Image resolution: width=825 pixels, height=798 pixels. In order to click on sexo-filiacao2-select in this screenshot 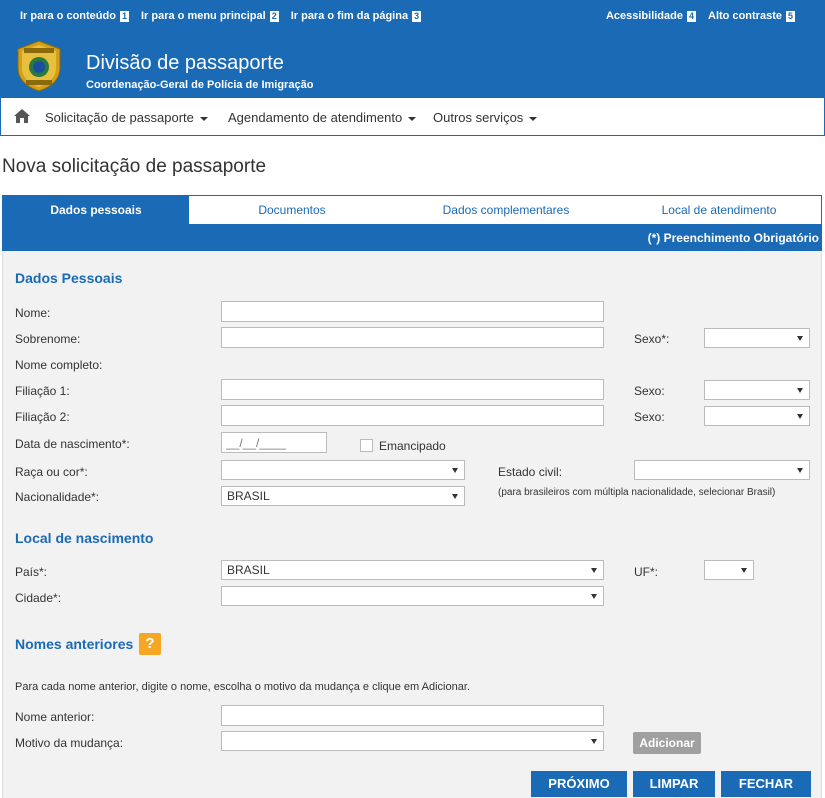, I will do `click(757, 416)`.